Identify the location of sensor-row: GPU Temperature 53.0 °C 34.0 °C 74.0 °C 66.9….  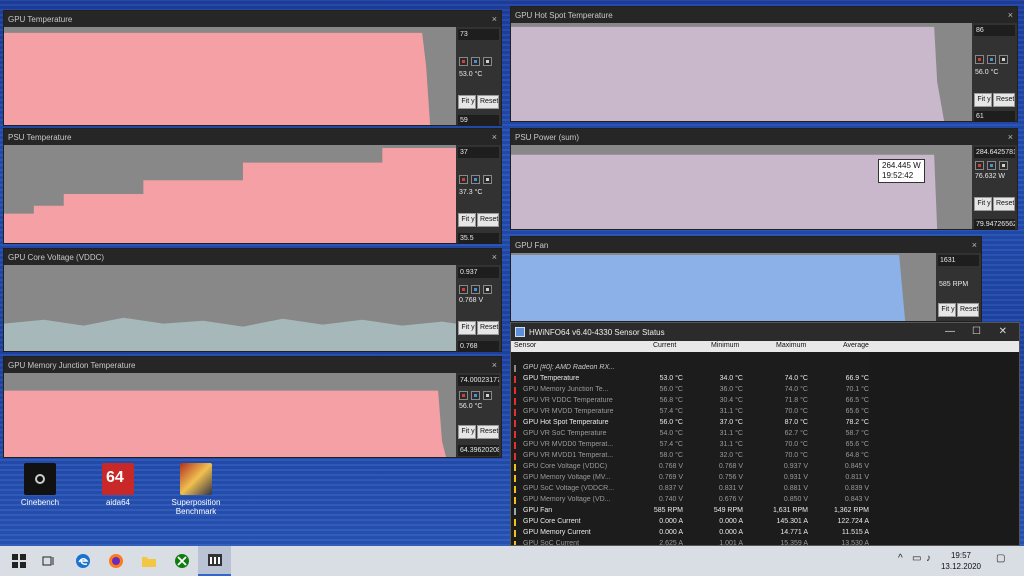
(691, 379).